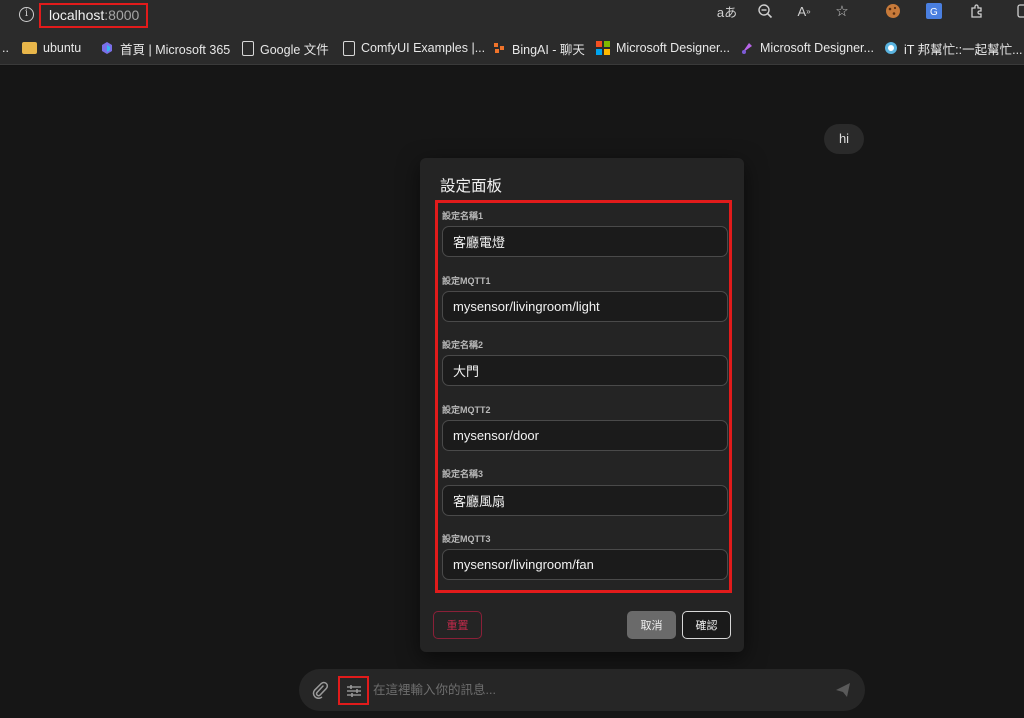  Describe the element at coordinates (1018, 11) in the screenshot. I see `split-screen-icon` at that location.